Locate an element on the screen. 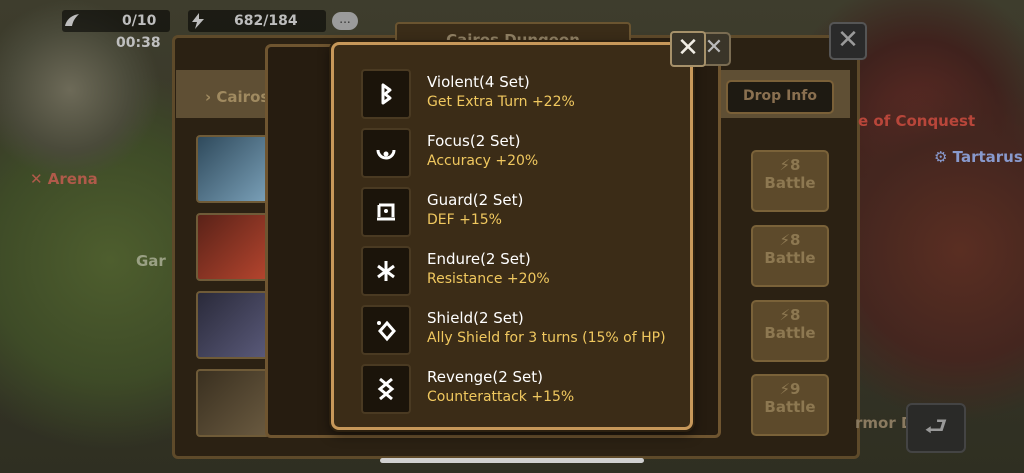  breadcrumb: › Cairos is located at coordinates (237, 97).